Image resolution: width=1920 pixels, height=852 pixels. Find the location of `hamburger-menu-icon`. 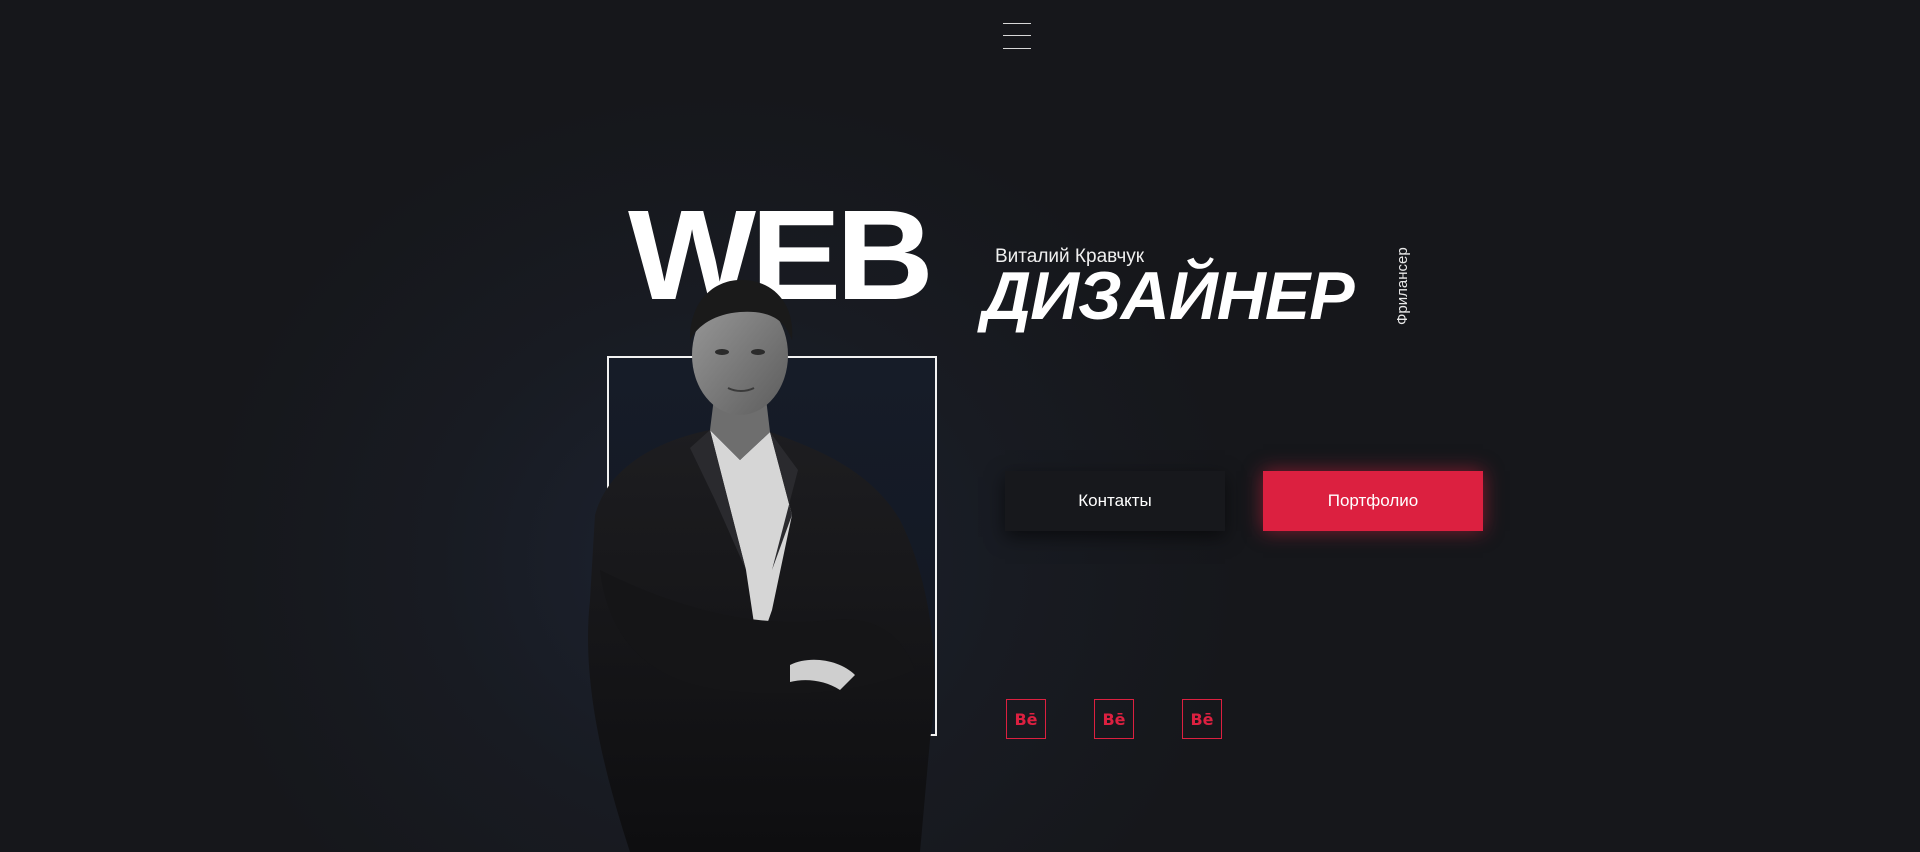

hamburger-menu-icon is located at coordinates (1017, 36).